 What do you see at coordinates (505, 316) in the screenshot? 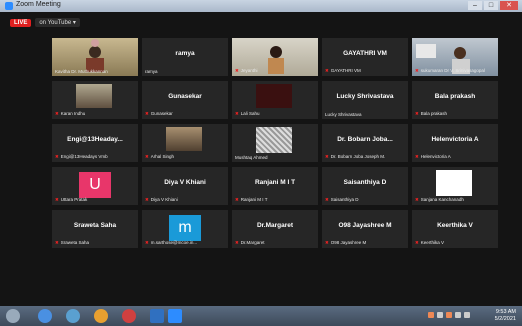
I see `system-clock: 9:53 AM 5/2/2021` at bounding box center [505, 316].